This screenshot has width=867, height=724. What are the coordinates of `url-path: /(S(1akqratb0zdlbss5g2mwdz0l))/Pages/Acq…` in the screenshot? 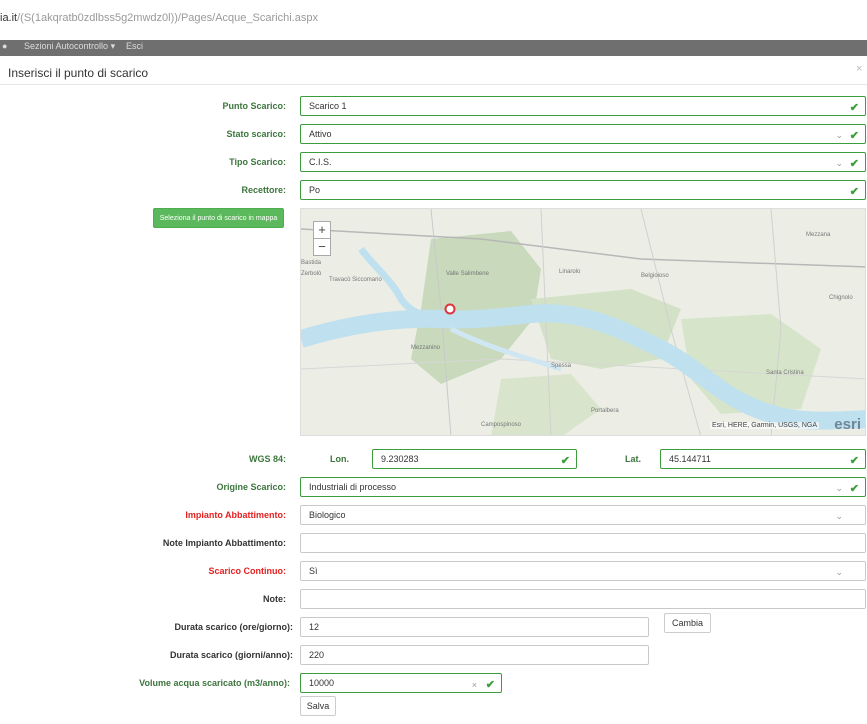 It's located at (167, 18).